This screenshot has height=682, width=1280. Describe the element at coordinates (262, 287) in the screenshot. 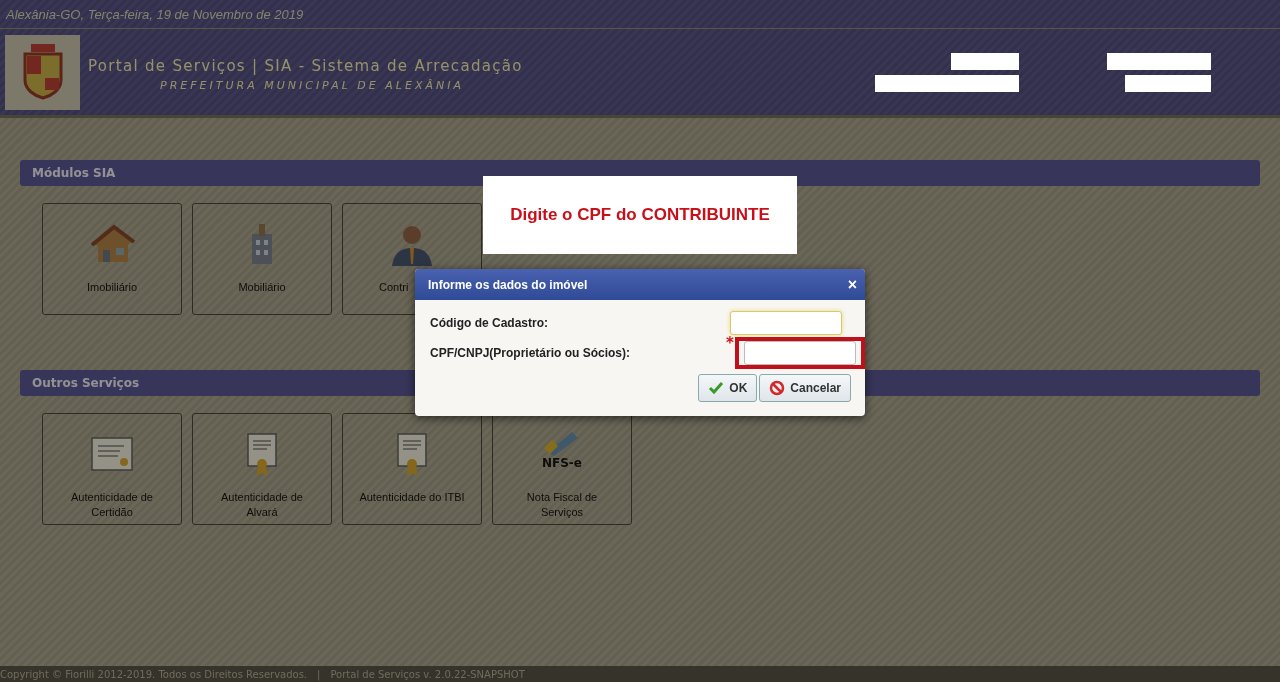

I see `tile-label: Mobiliário` at that location.